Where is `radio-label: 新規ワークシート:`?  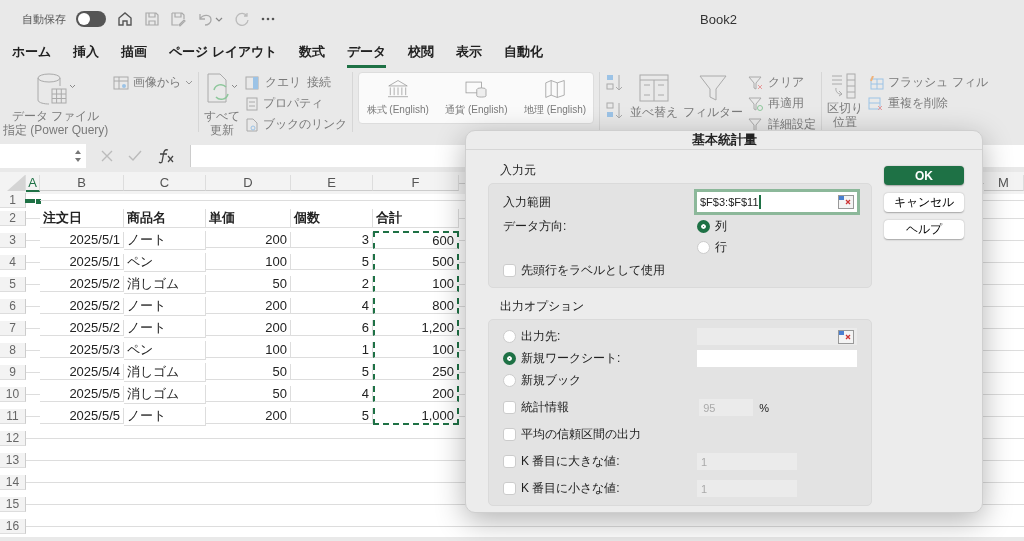 radio-label: 新規ワークシート: is located at coordinates (571, 358).